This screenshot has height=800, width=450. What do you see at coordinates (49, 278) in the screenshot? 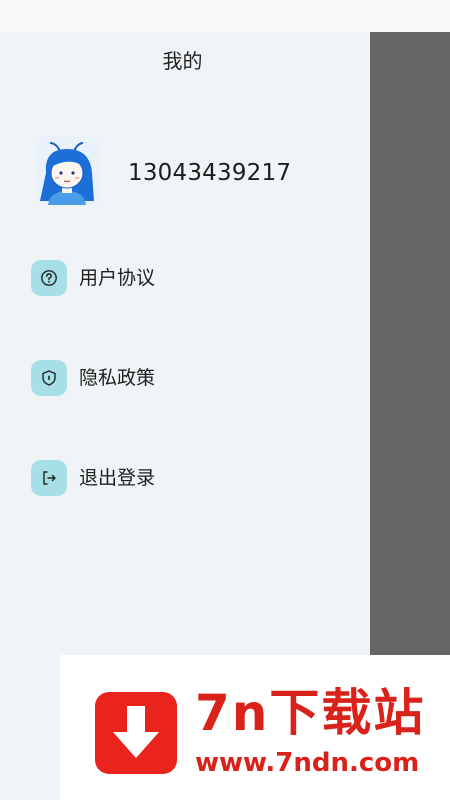
I see `question-circle-icon` at bounding box center [49, 278].